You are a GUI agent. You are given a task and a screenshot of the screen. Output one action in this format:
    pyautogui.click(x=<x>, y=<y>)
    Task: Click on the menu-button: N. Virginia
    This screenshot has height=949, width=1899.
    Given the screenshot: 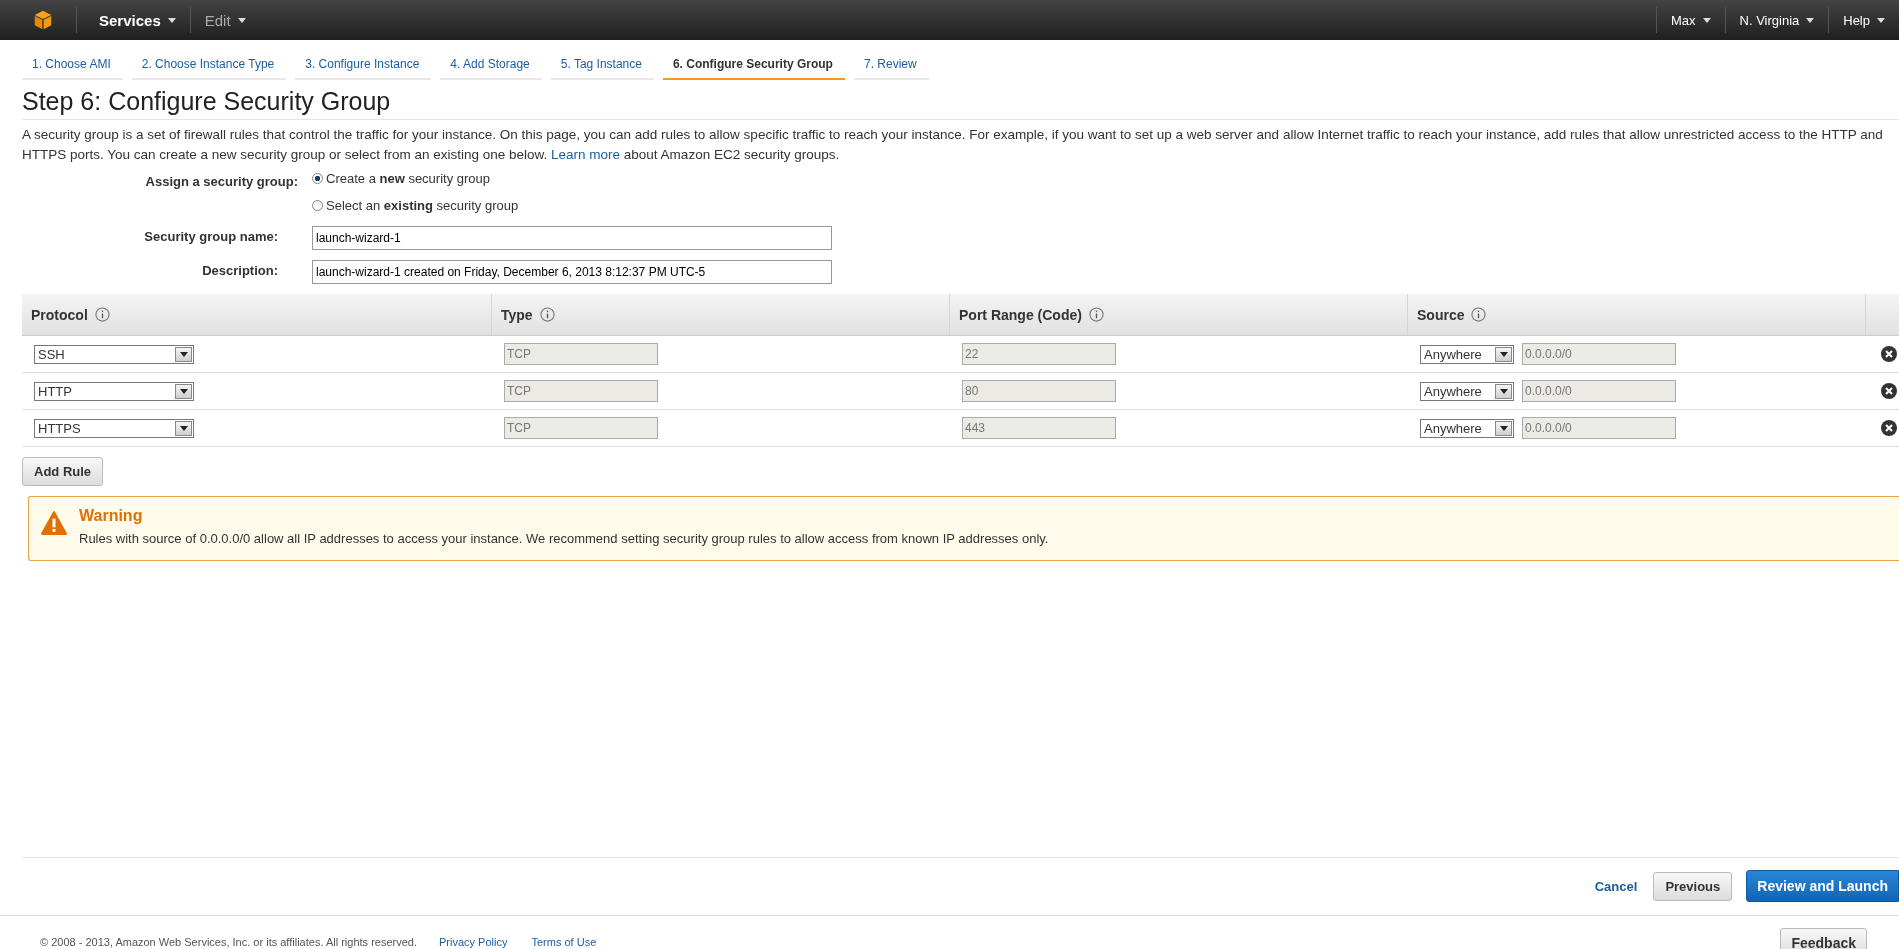 What is the action you would take?
    pyautogui.click(x=1776, y=20)
    